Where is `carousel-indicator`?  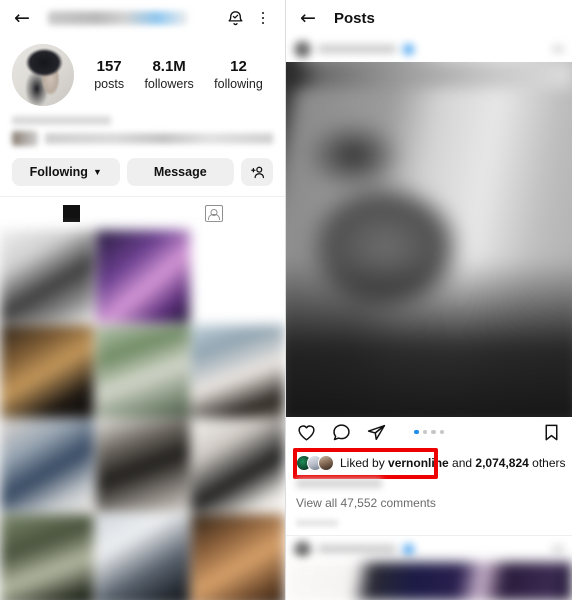
carousel-indicator is located at coordinates (429, 432).